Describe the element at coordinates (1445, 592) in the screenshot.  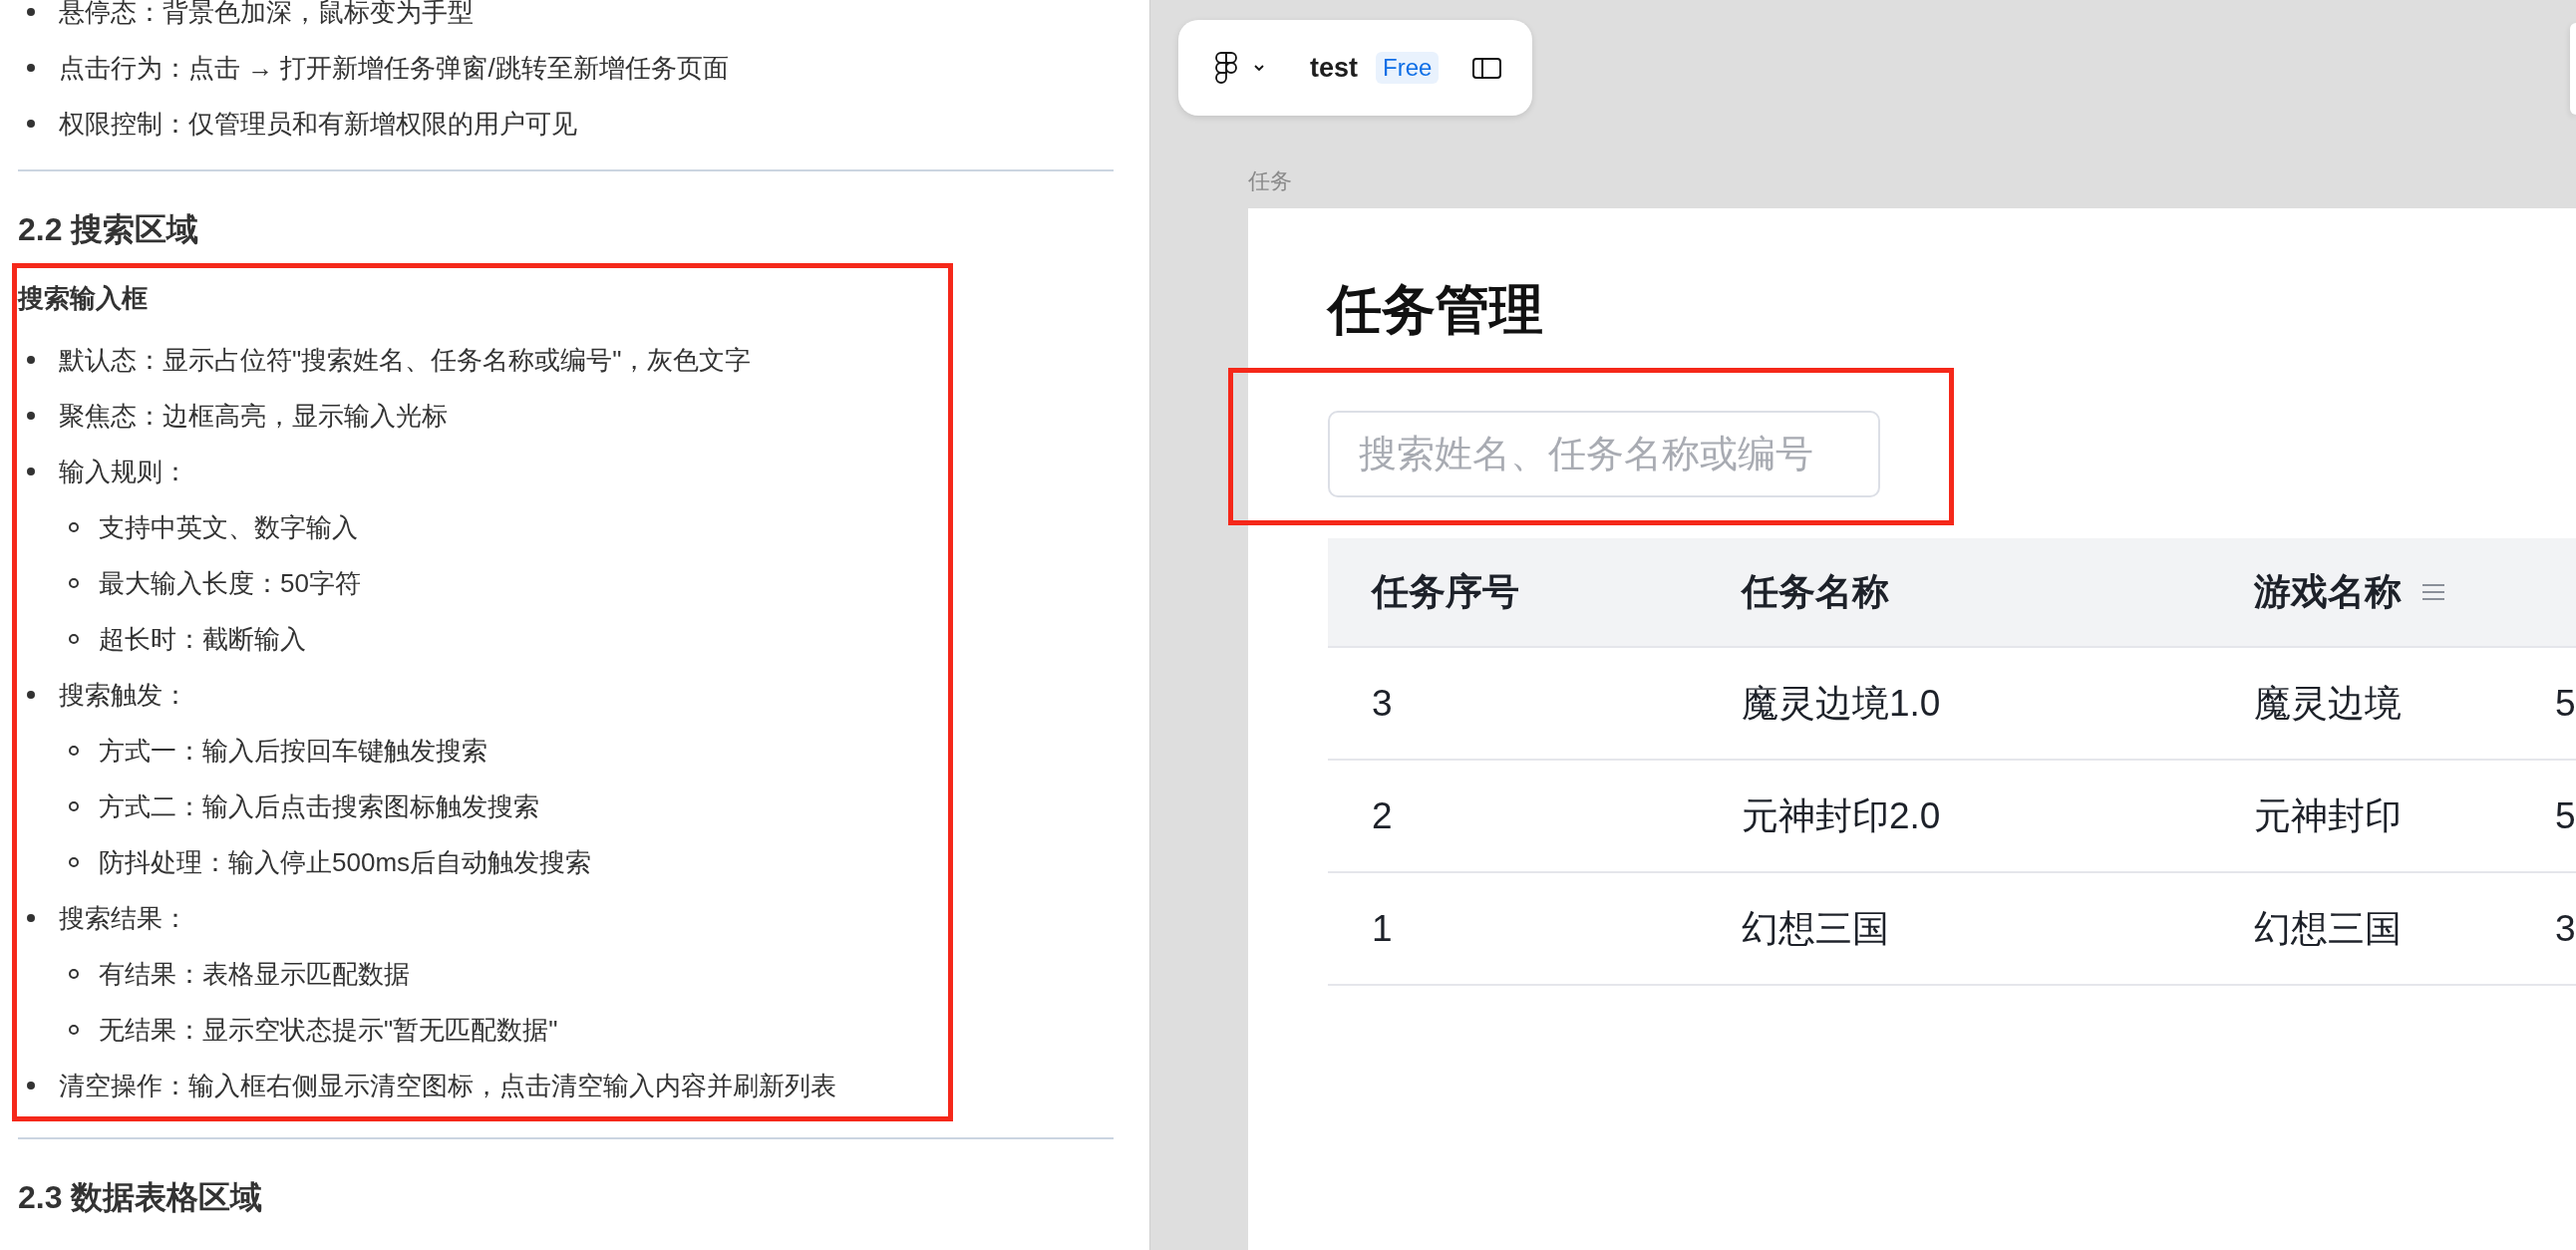
I see `column-header: 任务序号` at that location.